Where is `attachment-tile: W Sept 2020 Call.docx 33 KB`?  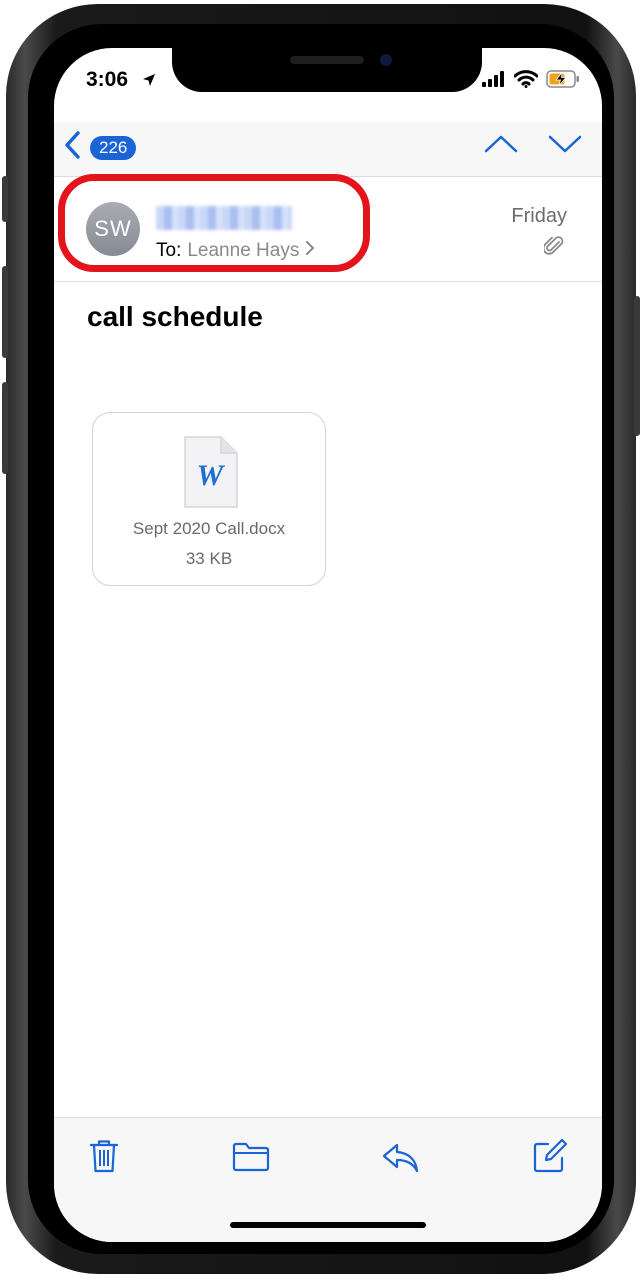 attachment-tile: W Sept 2020 Call.docx 33 KB is located at coordinates (209, 499).